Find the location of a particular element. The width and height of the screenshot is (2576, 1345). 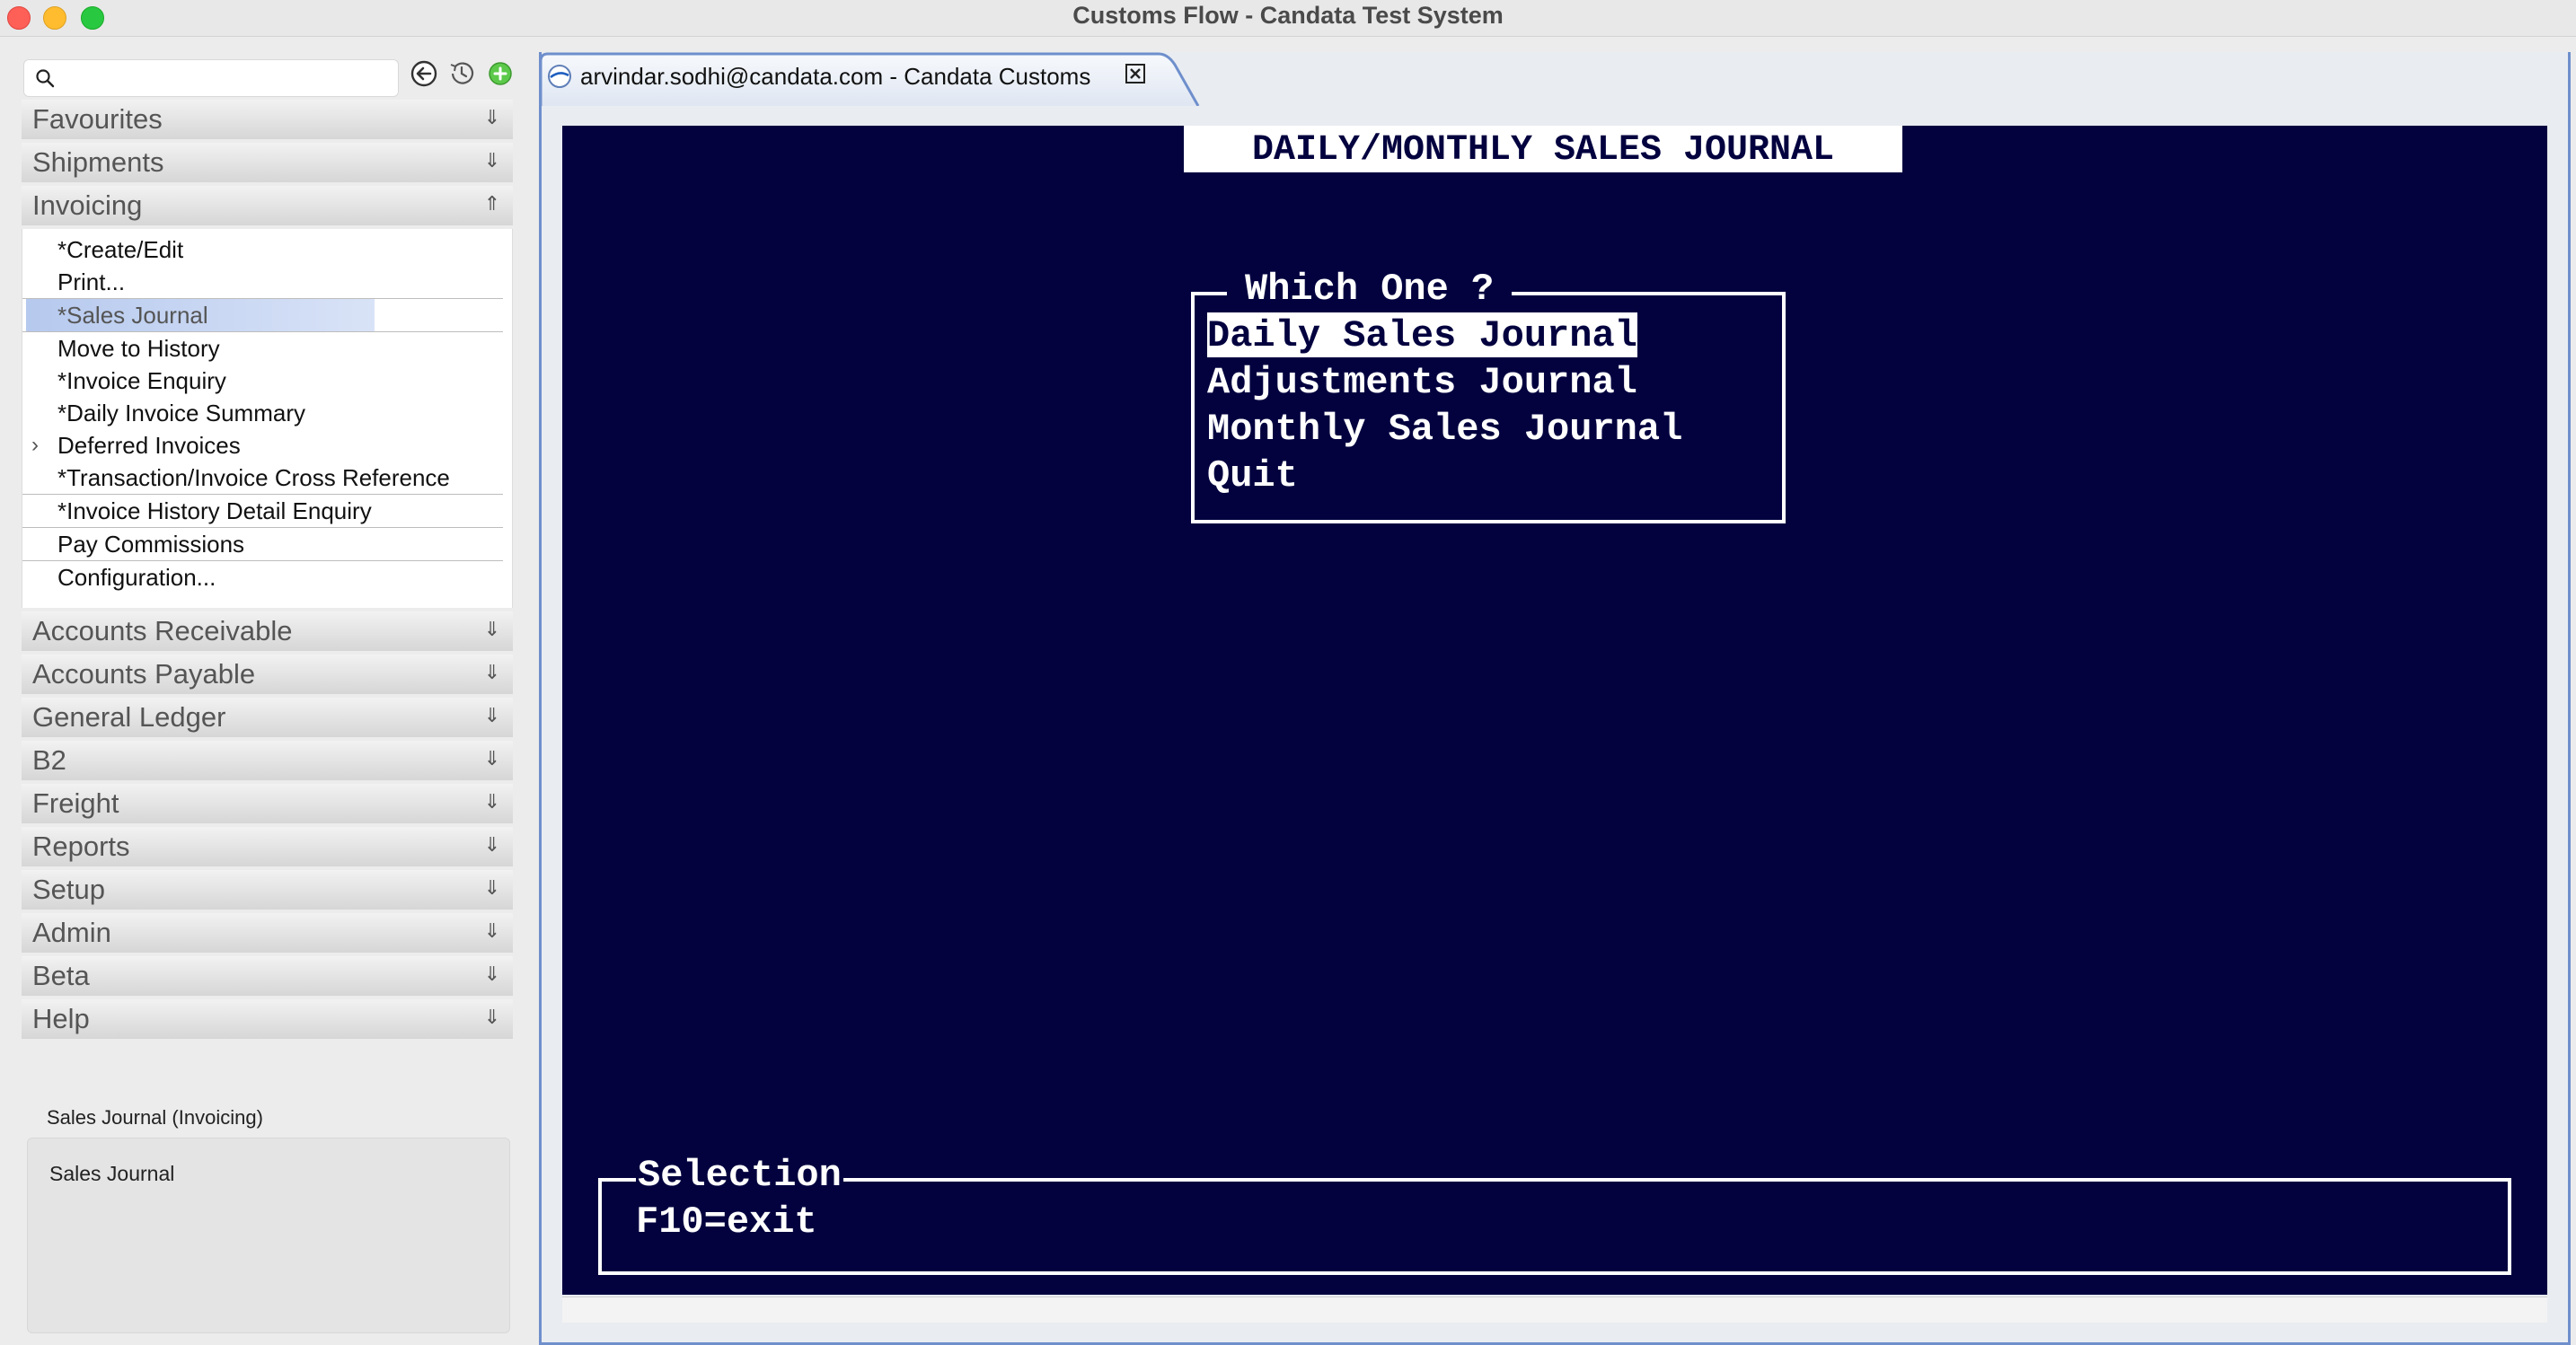

status-description: Sales Journal is located at coordinates (112, 1173).